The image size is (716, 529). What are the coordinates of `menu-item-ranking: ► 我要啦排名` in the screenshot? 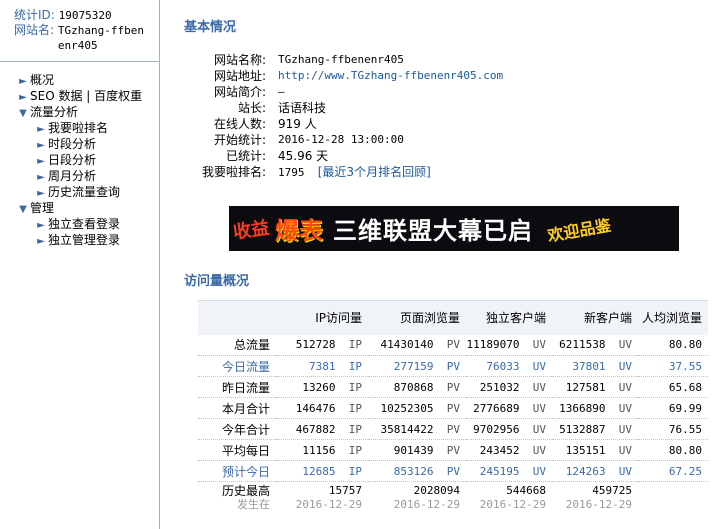 It's located at (79, 128).